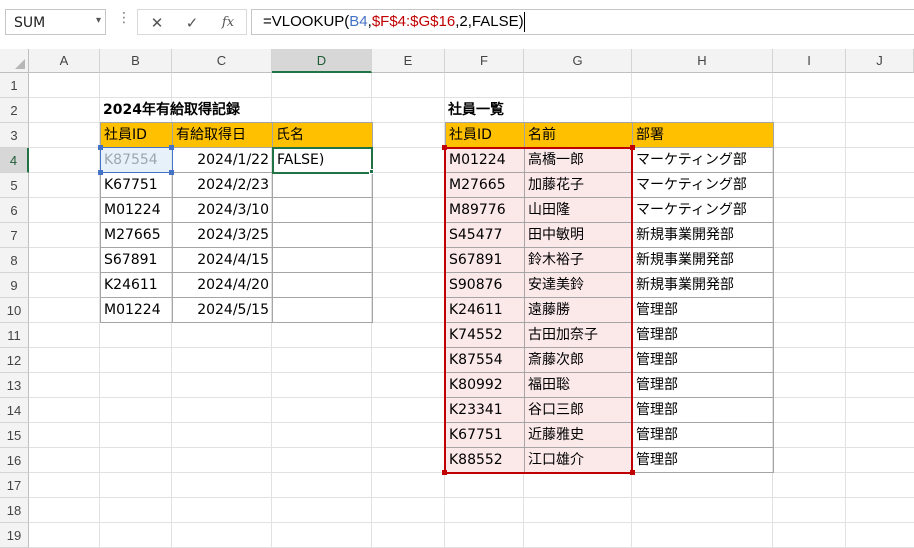 This screenshot has height=548, width=914. What do you see at coordinates (880, 61) in the screenshot?
I see `column-header-j: J` at bounding box center [880, 61].